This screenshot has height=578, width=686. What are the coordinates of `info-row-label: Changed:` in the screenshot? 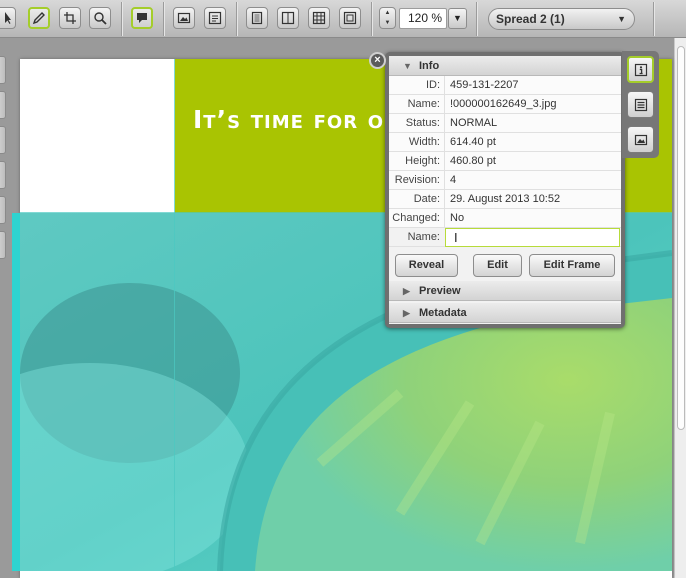 It's located at (416, 218).